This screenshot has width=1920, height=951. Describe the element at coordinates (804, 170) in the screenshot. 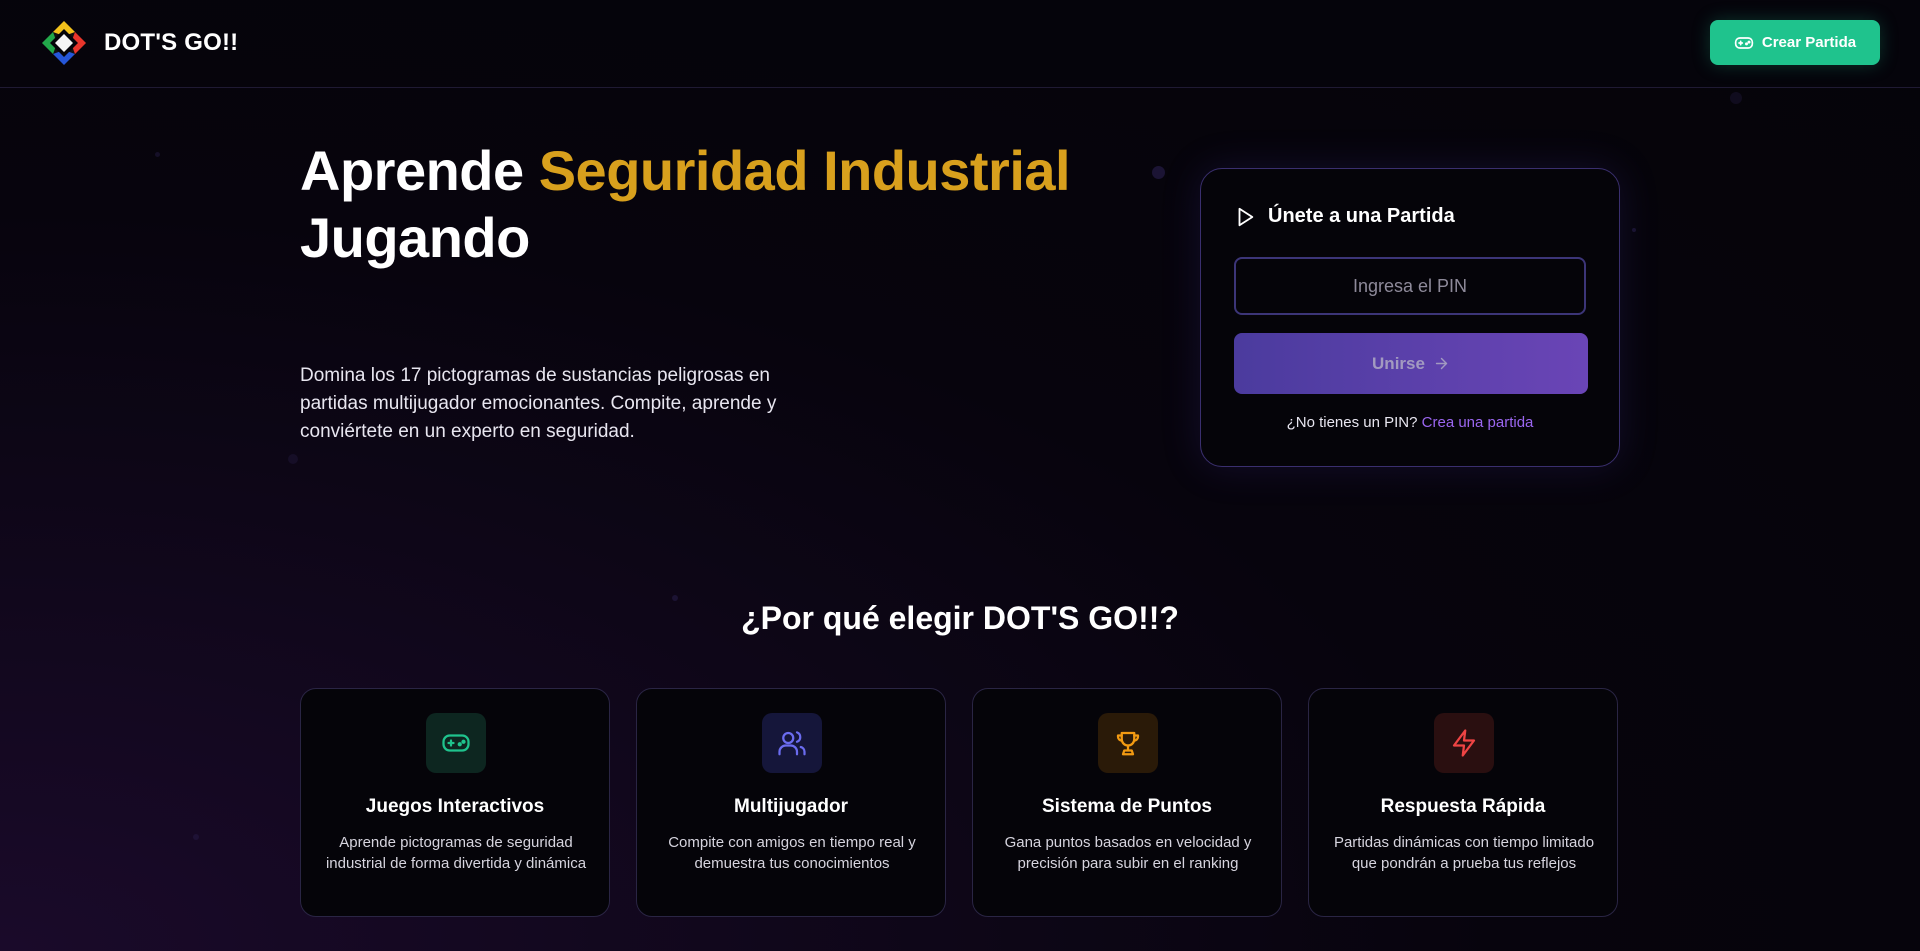

I see `hero-title-accent: Seguridad Industrial` at that location.